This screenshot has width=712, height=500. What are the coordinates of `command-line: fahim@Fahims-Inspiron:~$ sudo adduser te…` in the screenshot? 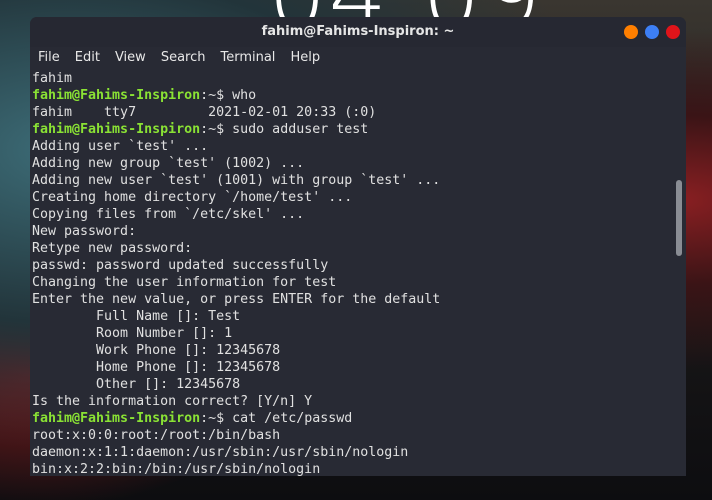 It's located at (358, 129).